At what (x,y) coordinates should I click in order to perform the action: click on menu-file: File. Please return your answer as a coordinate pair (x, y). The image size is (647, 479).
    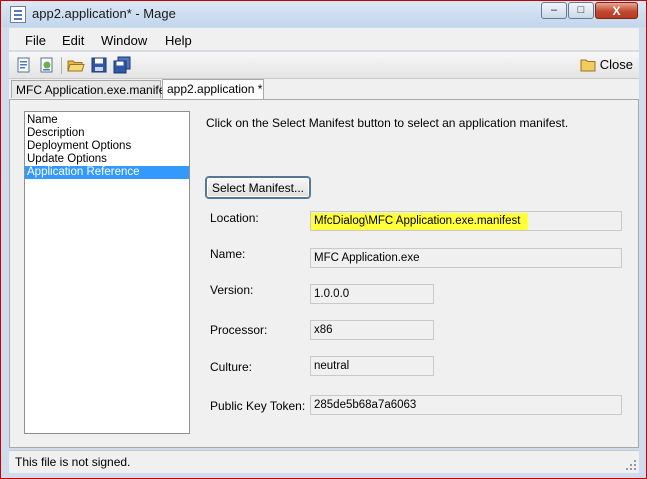
    Looking at the image, I should click on (35, 40).